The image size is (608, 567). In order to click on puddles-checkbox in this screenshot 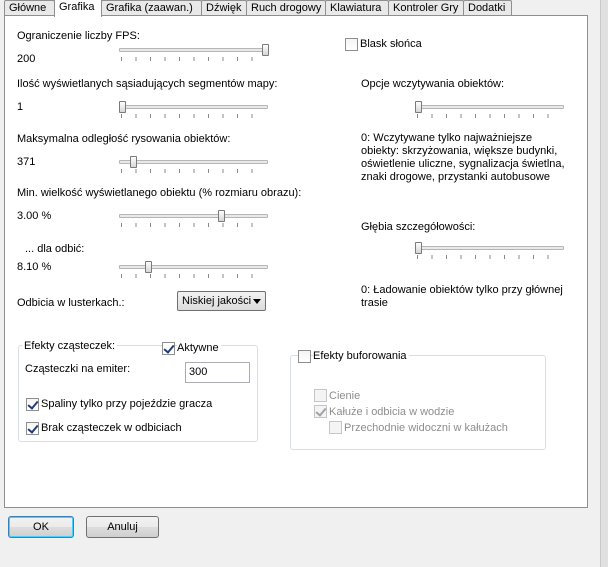, I will do `click(320, 411)`.